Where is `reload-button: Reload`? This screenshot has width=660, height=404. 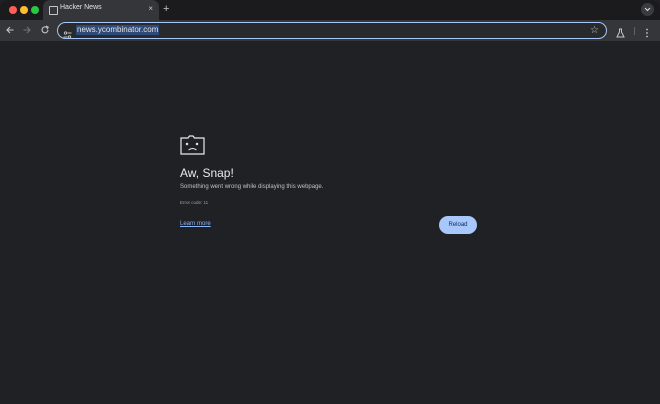
reload-button: Reload is located at coordinates (458, 225).